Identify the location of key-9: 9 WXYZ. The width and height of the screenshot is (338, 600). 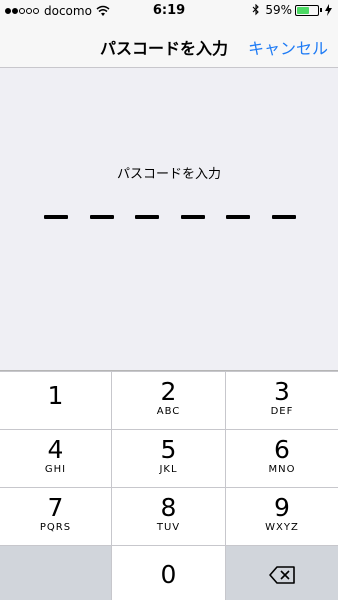
(282, 516).